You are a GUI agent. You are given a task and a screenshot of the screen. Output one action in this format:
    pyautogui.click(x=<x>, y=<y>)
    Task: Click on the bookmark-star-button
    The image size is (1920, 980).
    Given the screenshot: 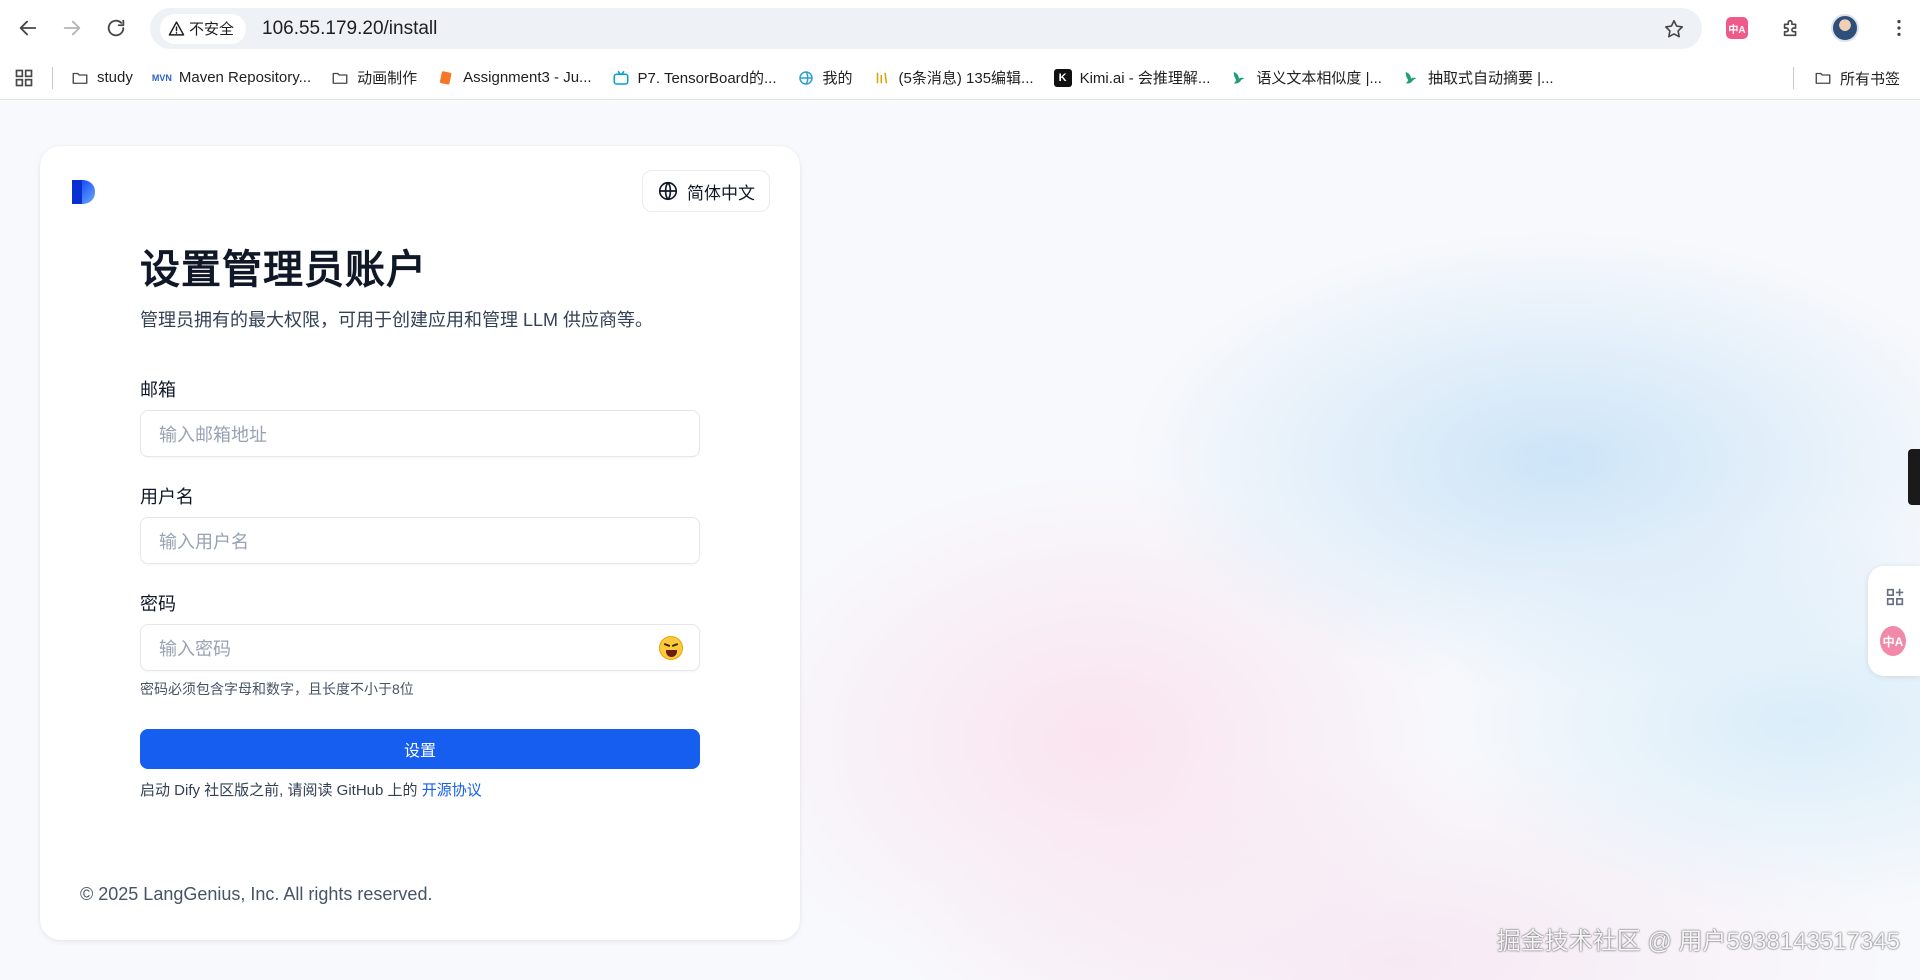 What is the action you would take?
    pyautogui.click(x=1674, y=29)
    